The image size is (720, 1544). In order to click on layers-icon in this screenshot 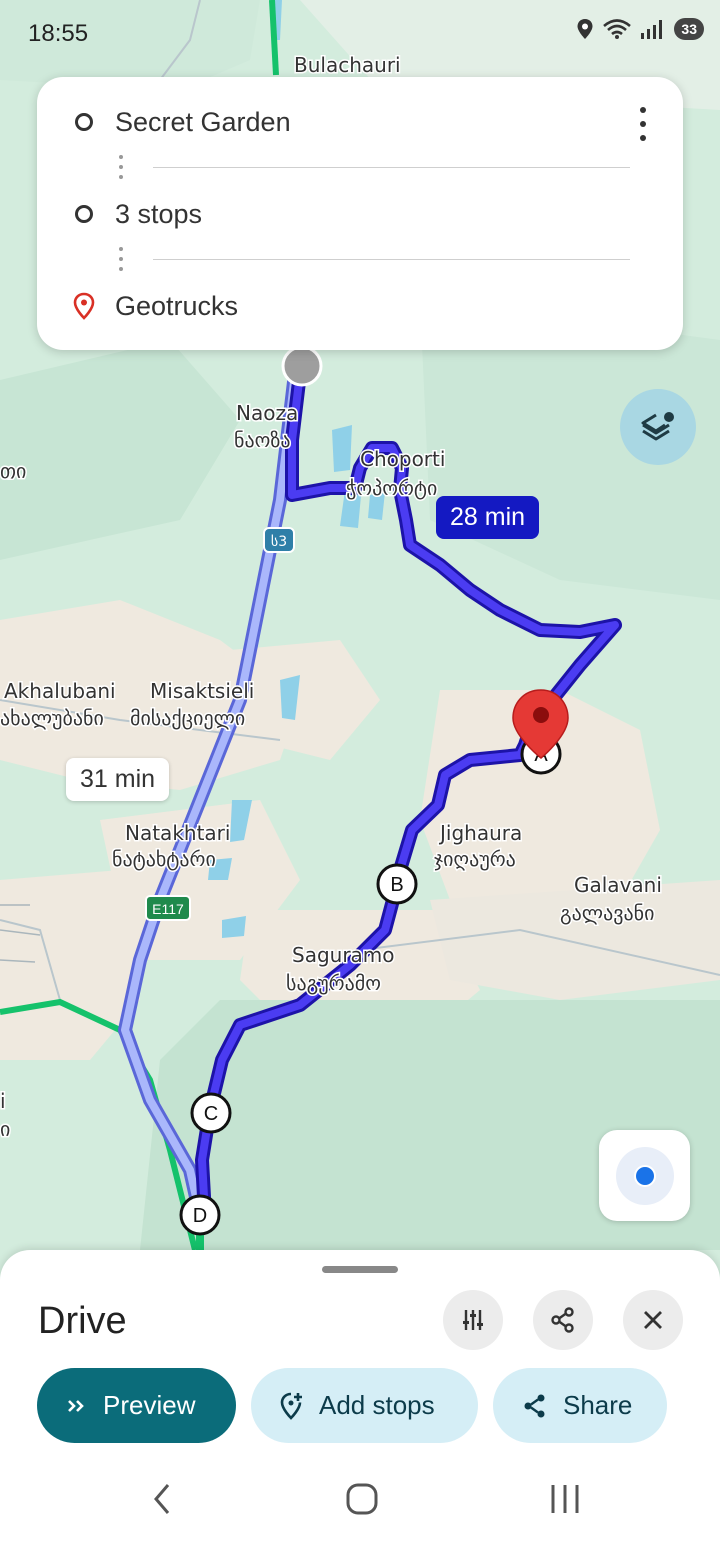, I will do `click(657, 426)`.